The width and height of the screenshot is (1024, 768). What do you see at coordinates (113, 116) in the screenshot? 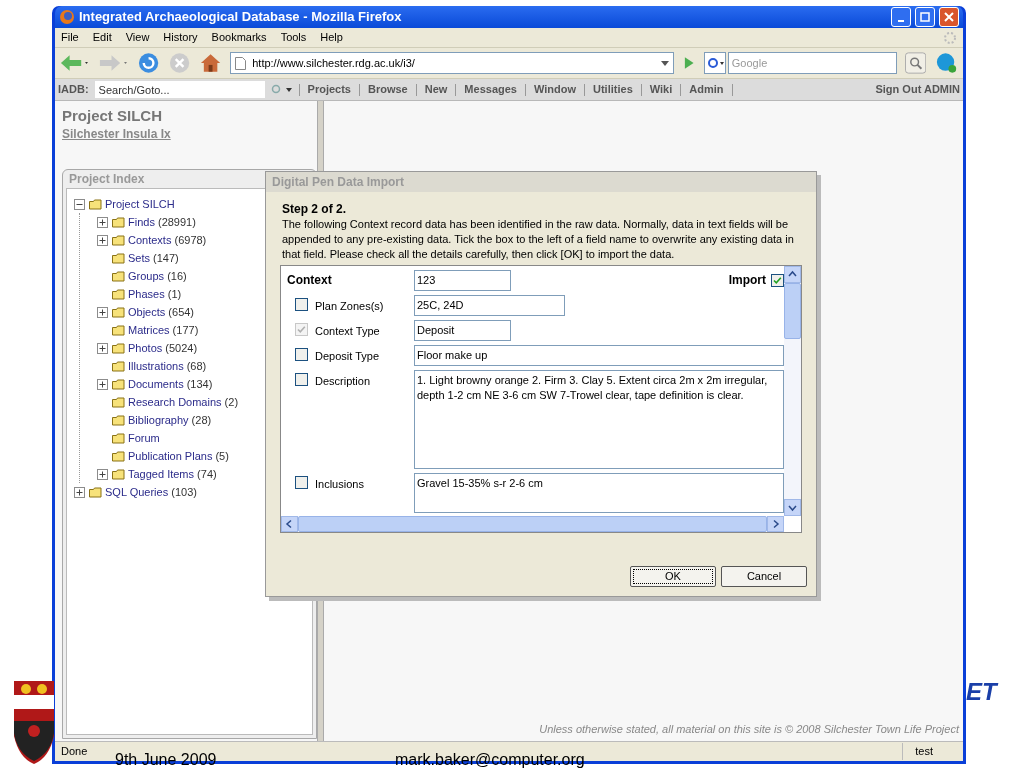
I see `project-title: Project SILCH` at bounding box center [113, 116].